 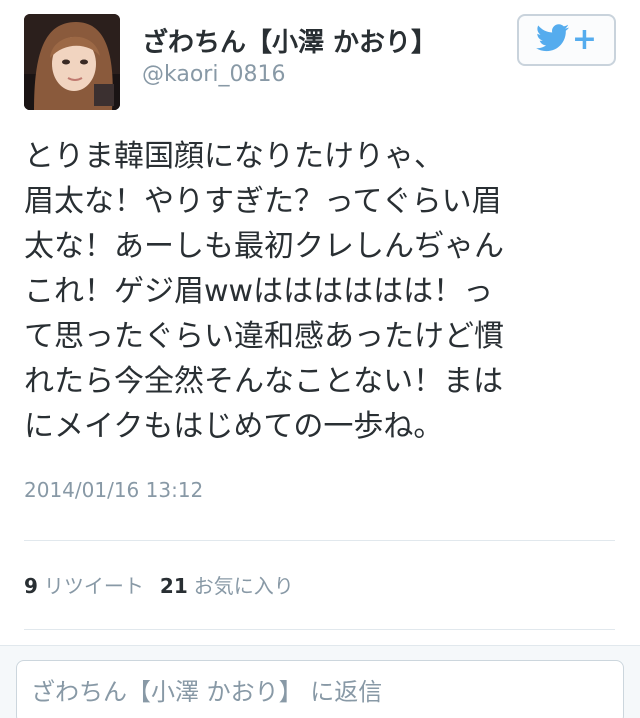 What do you see at coordinates (320, 689) in the screenshot?
I see `reply-input` at bounding box center [320, 689].